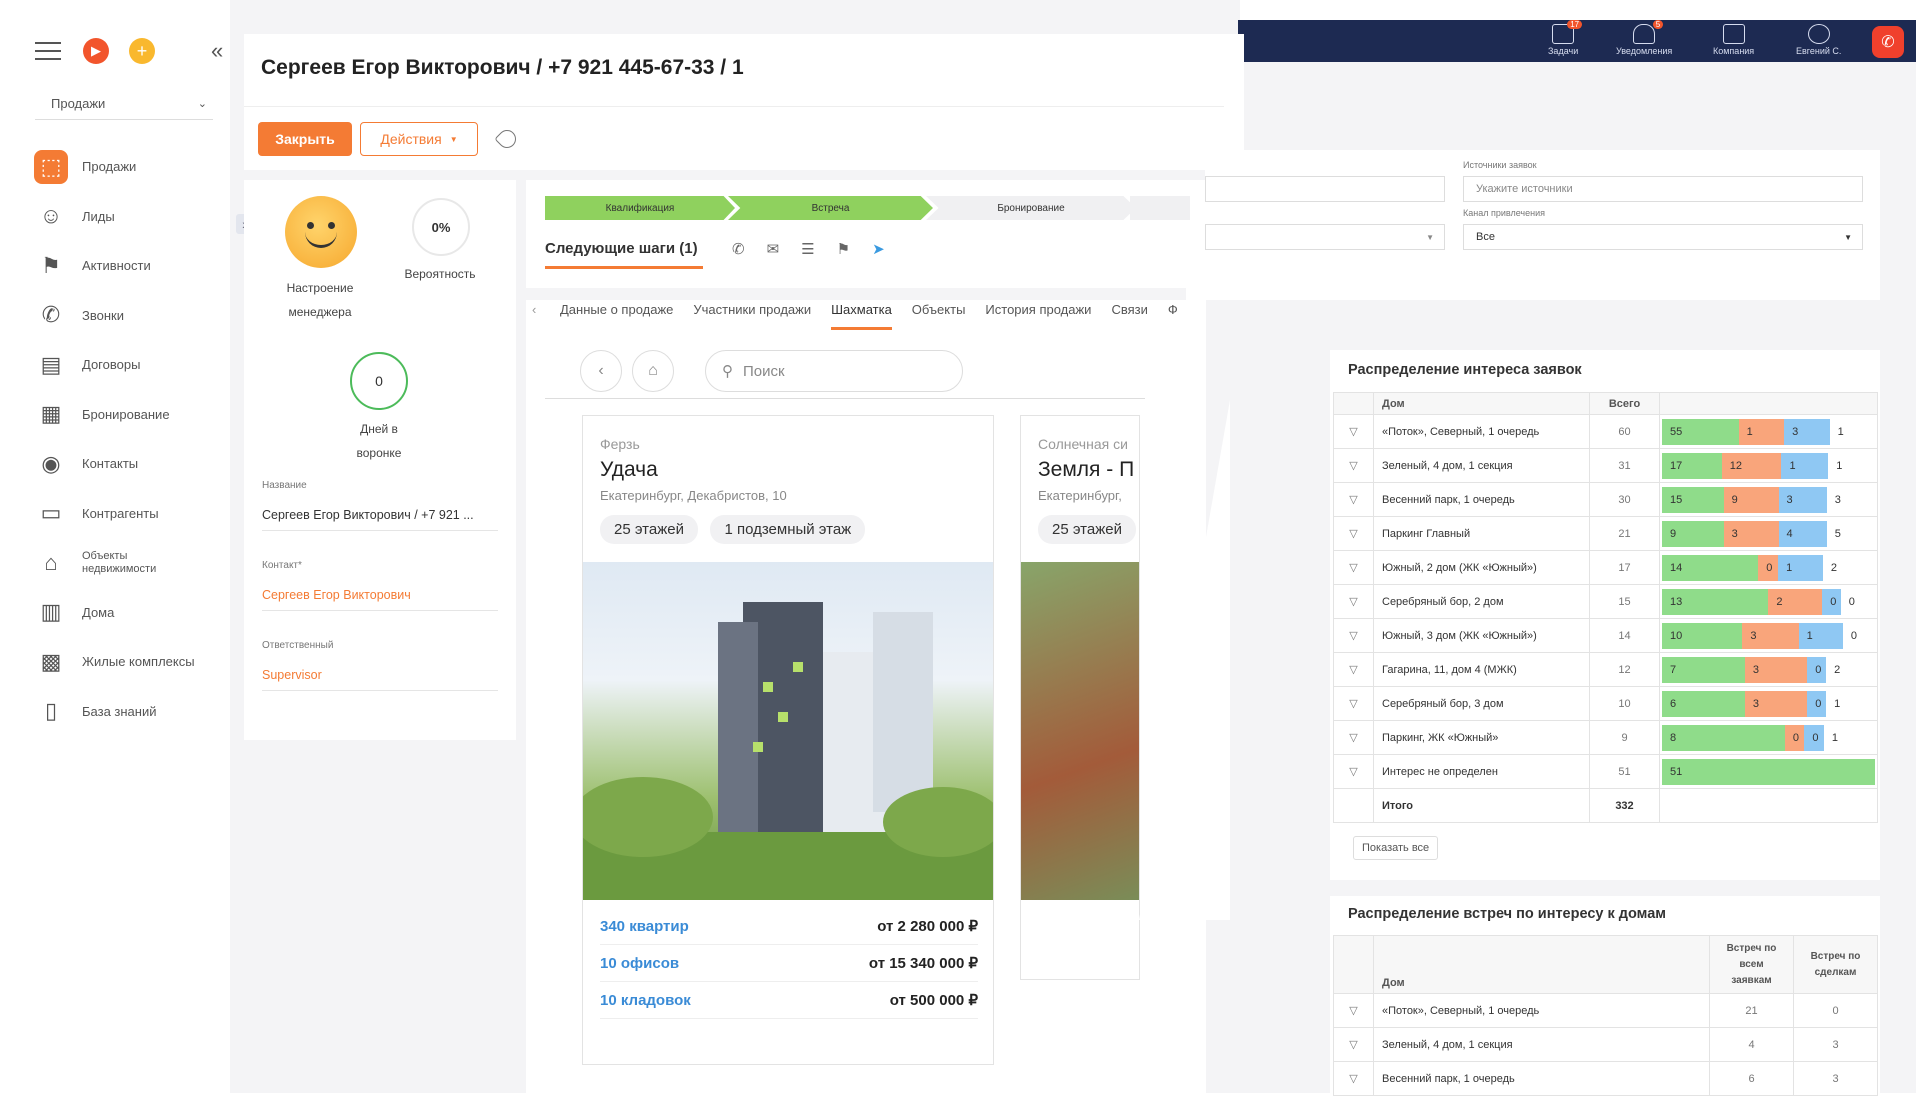  Describe the element at coordinates (1605, 703) in the screenshot. I see `table-row: ▽ Серебряный бор, 3 дом 10 6 3 0 1` at that location.